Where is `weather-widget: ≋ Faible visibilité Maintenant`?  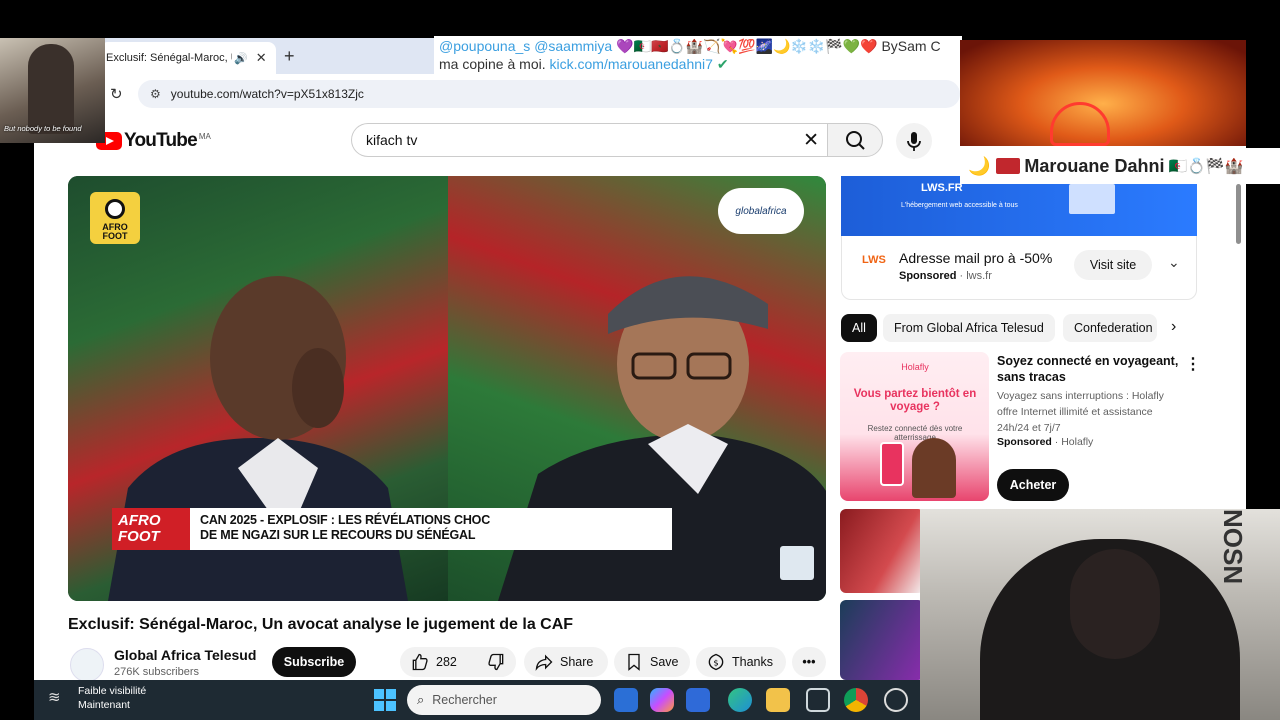 weather-widget: ≋ Faible visibilité Maintenant is located at coordinates (97, 698).